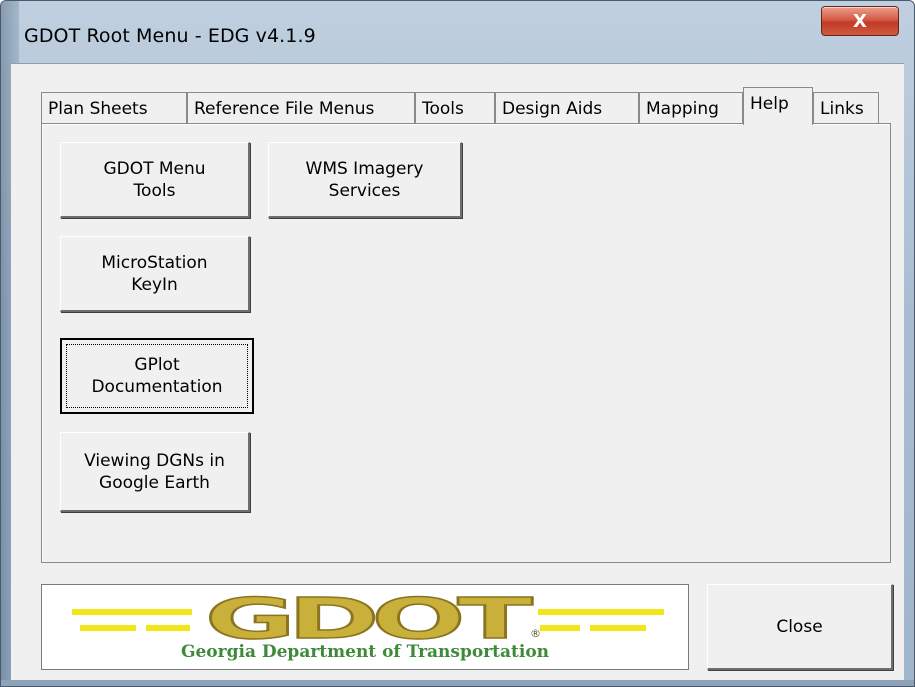  I want to click on gdot-menu-tools-button: GDOT Menu Tools, so click(155, 180).